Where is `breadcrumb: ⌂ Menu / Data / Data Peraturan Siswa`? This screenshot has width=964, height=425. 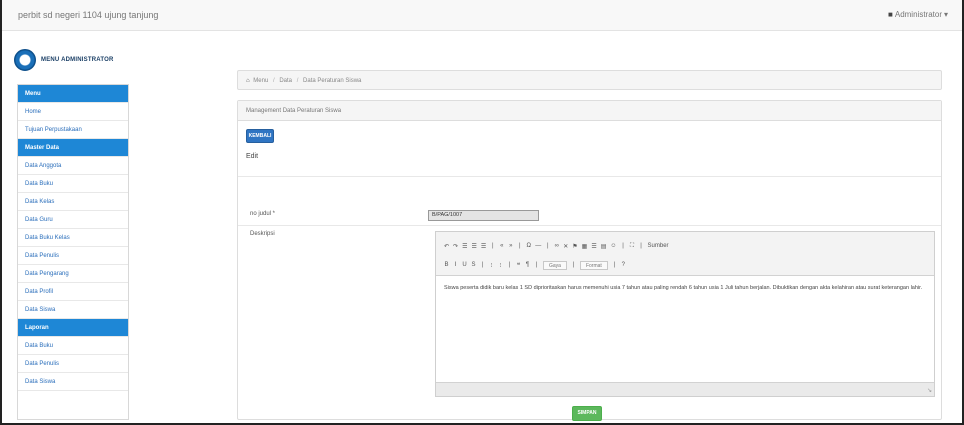 breadcrumb: ⌂ Menu / Data / Data Peraturan Siswa is located at coordinates (589, 80).